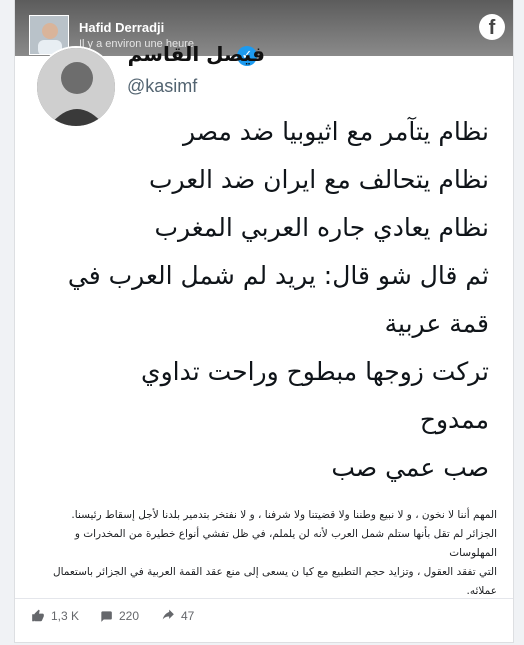 This screenshot has height=645, width=524. Describe the element at coordinates (264, 618) in the screenshot. I see `post-footer: 1,3 K 220 47` at that location.